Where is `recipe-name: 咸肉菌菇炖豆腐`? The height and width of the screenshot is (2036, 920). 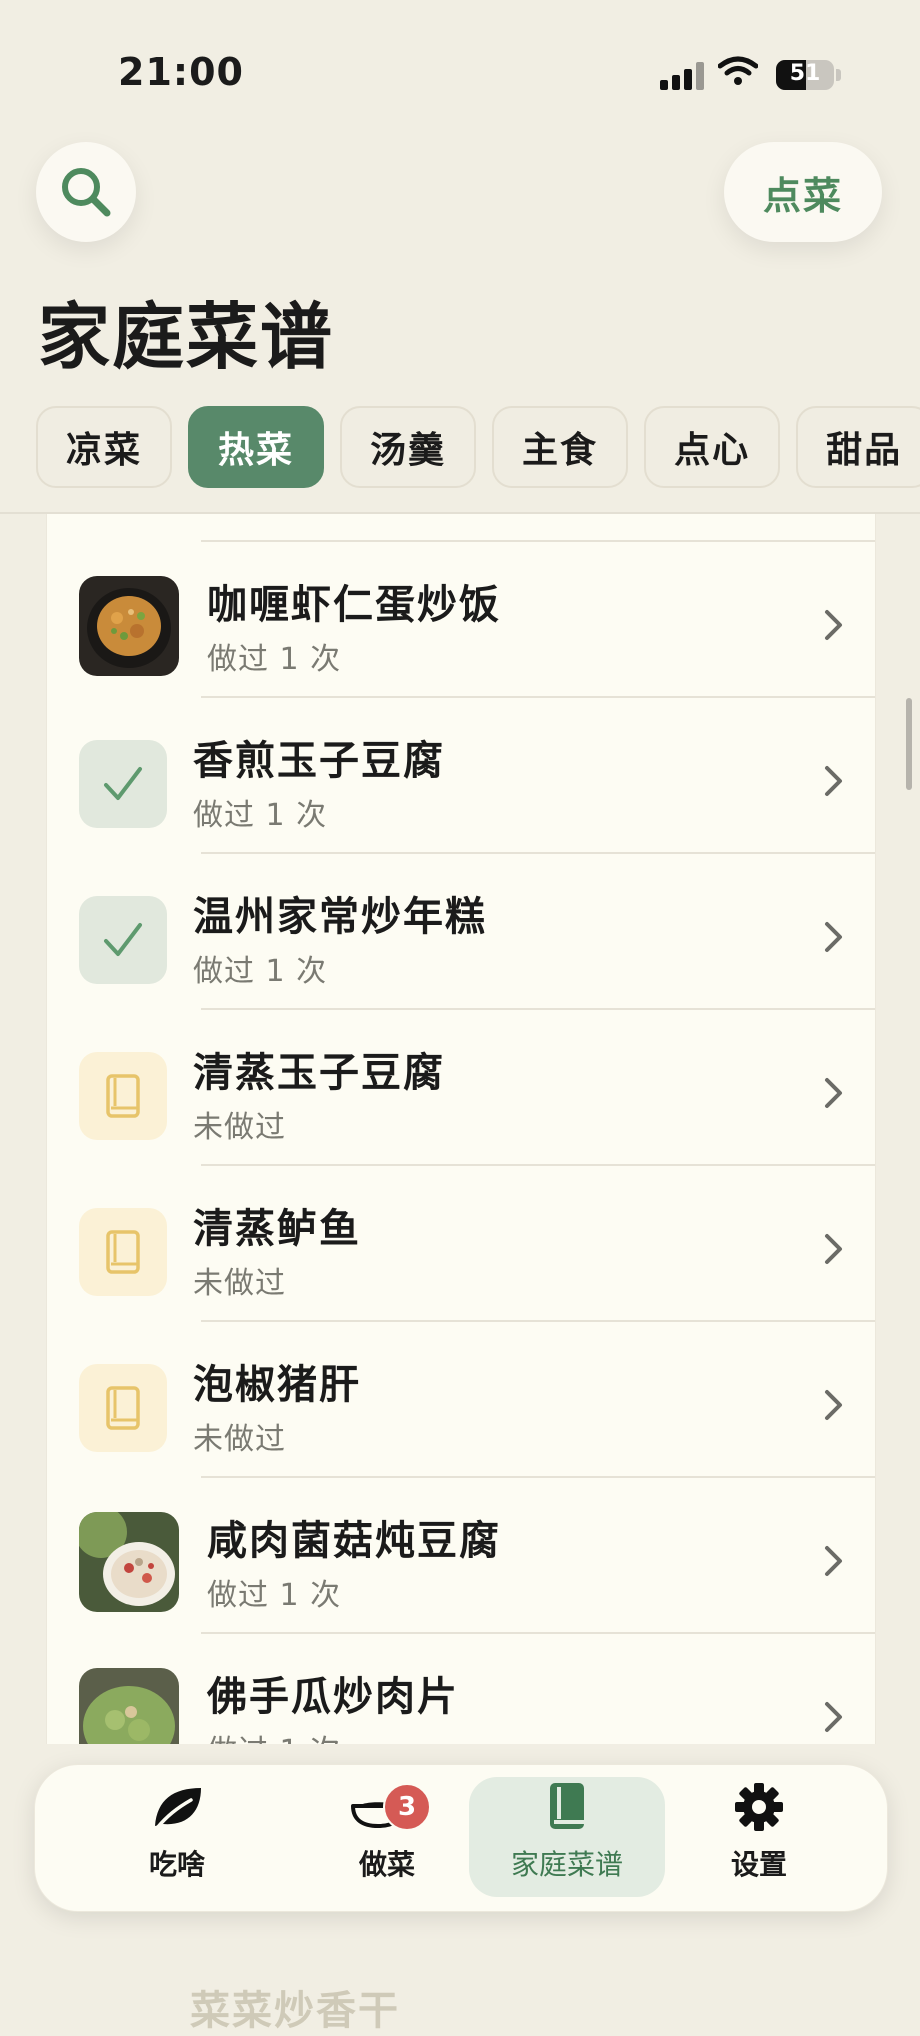
recipe-name: 咸肉菌菇炖豆腐 is located at coordinates (354, 1541).